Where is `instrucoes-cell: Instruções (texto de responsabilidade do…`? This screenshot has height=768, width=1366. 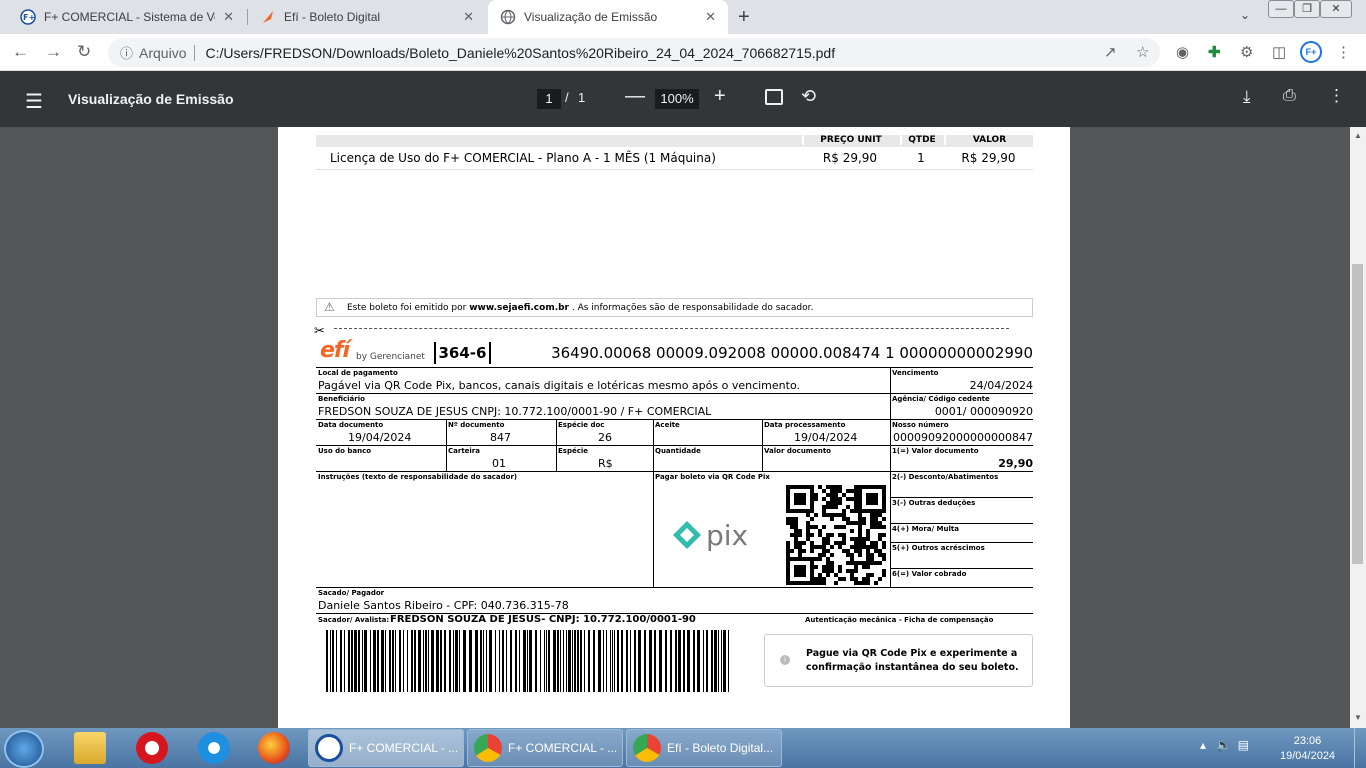
instrucoes-cell: Instruções (texto de responsabilidade do… is located at coordinates (484, 530).